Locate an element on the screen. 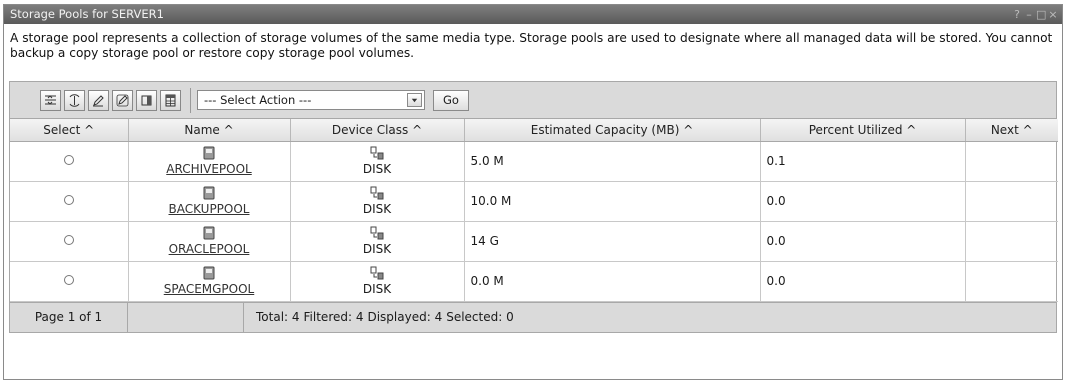  deselect-all-icon is located at coordinates (74, 100).